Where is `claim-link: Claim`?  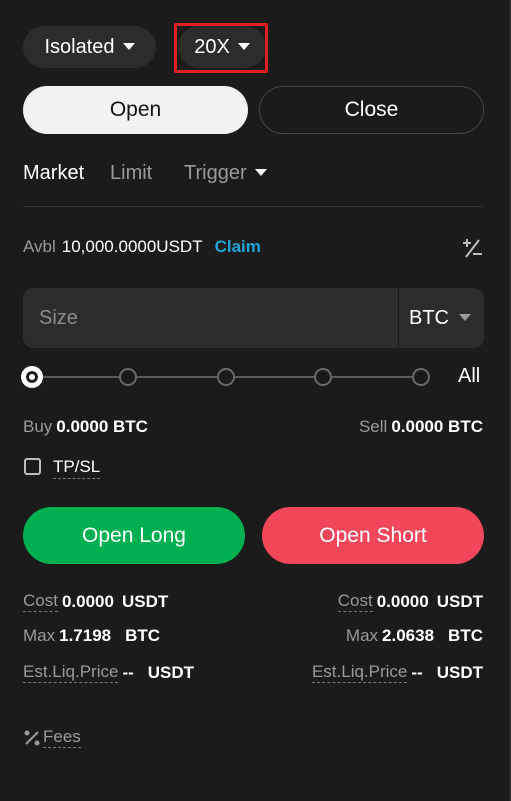
claim-link: Claim is located at coordinates (238, 247).